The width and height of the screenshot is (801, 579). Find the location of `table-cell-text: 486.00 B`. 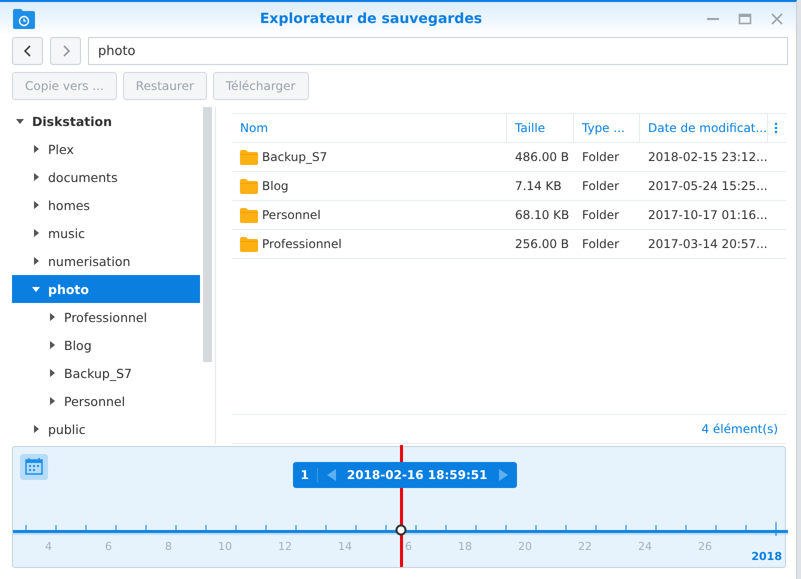

table-cell-text: 486.00 B is located at coordinates (542, 157).